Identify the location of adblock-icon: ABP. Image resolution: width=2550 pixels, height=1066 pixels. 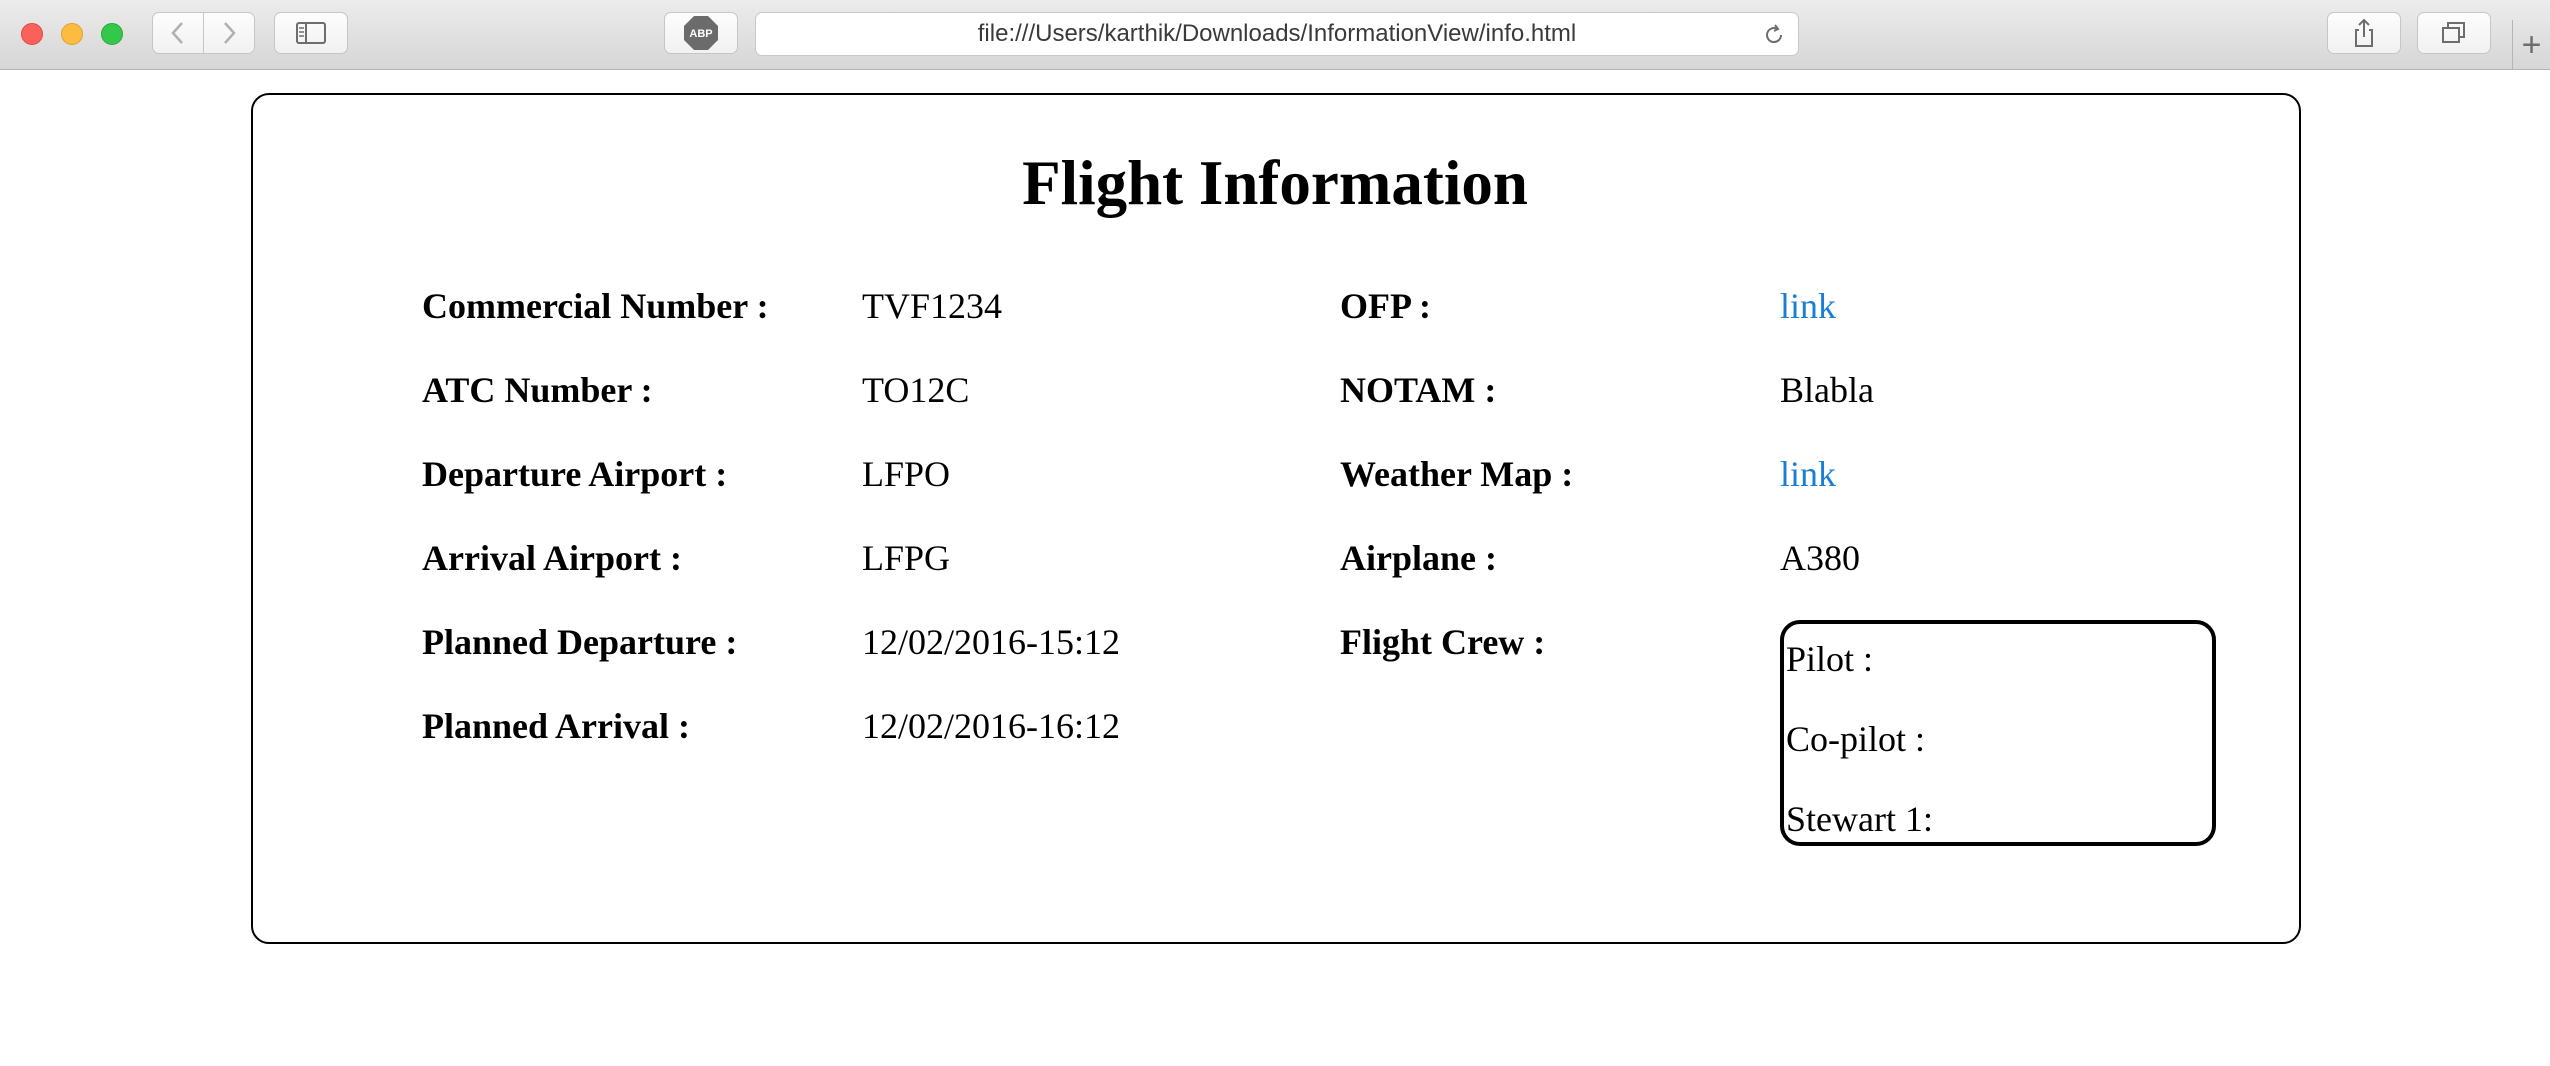
(701, 33).